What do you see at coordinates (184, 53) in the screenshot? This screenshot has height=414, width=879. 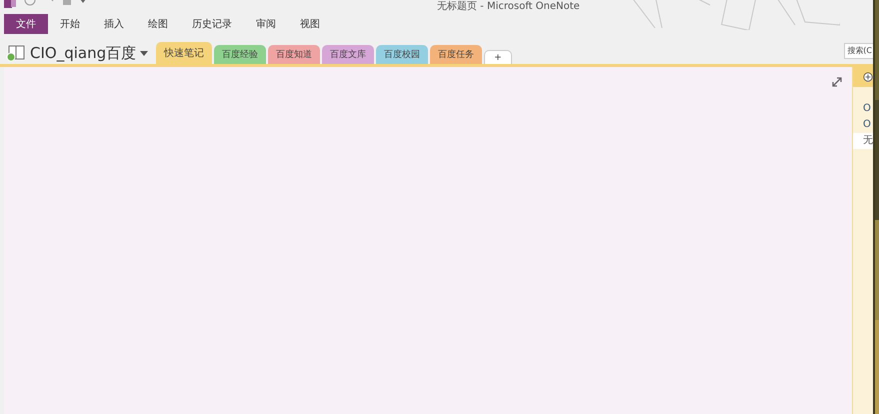 I see `section-tab: 快速笔记` at bounding box center [184, 53].